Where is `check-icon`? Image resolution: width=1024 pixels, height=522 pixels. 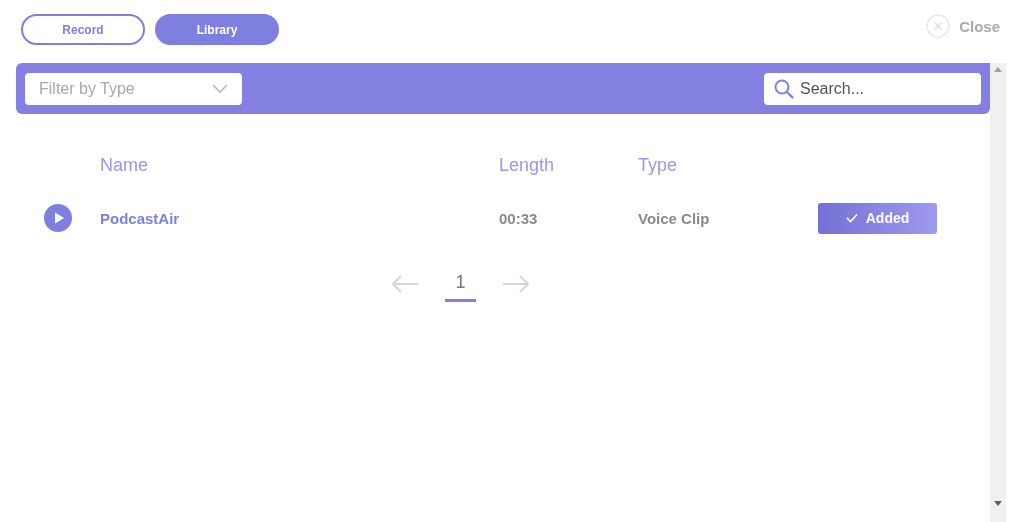
check-icon is located at coordinates (851, 218).